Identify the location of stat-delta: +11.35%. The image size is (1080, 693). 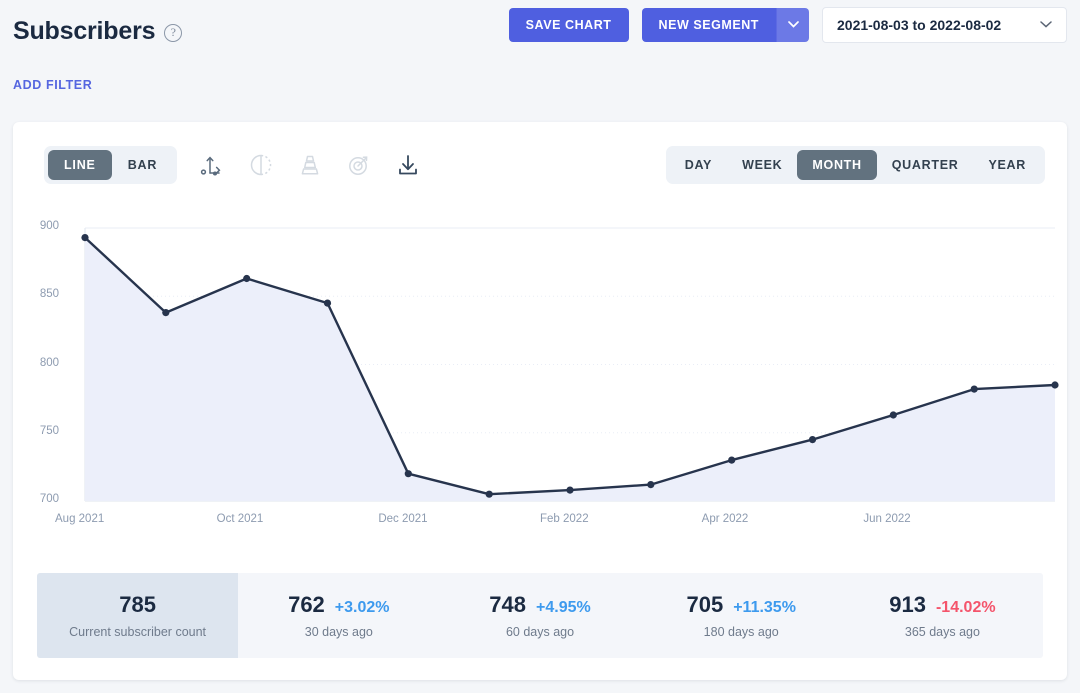
(764, 607).